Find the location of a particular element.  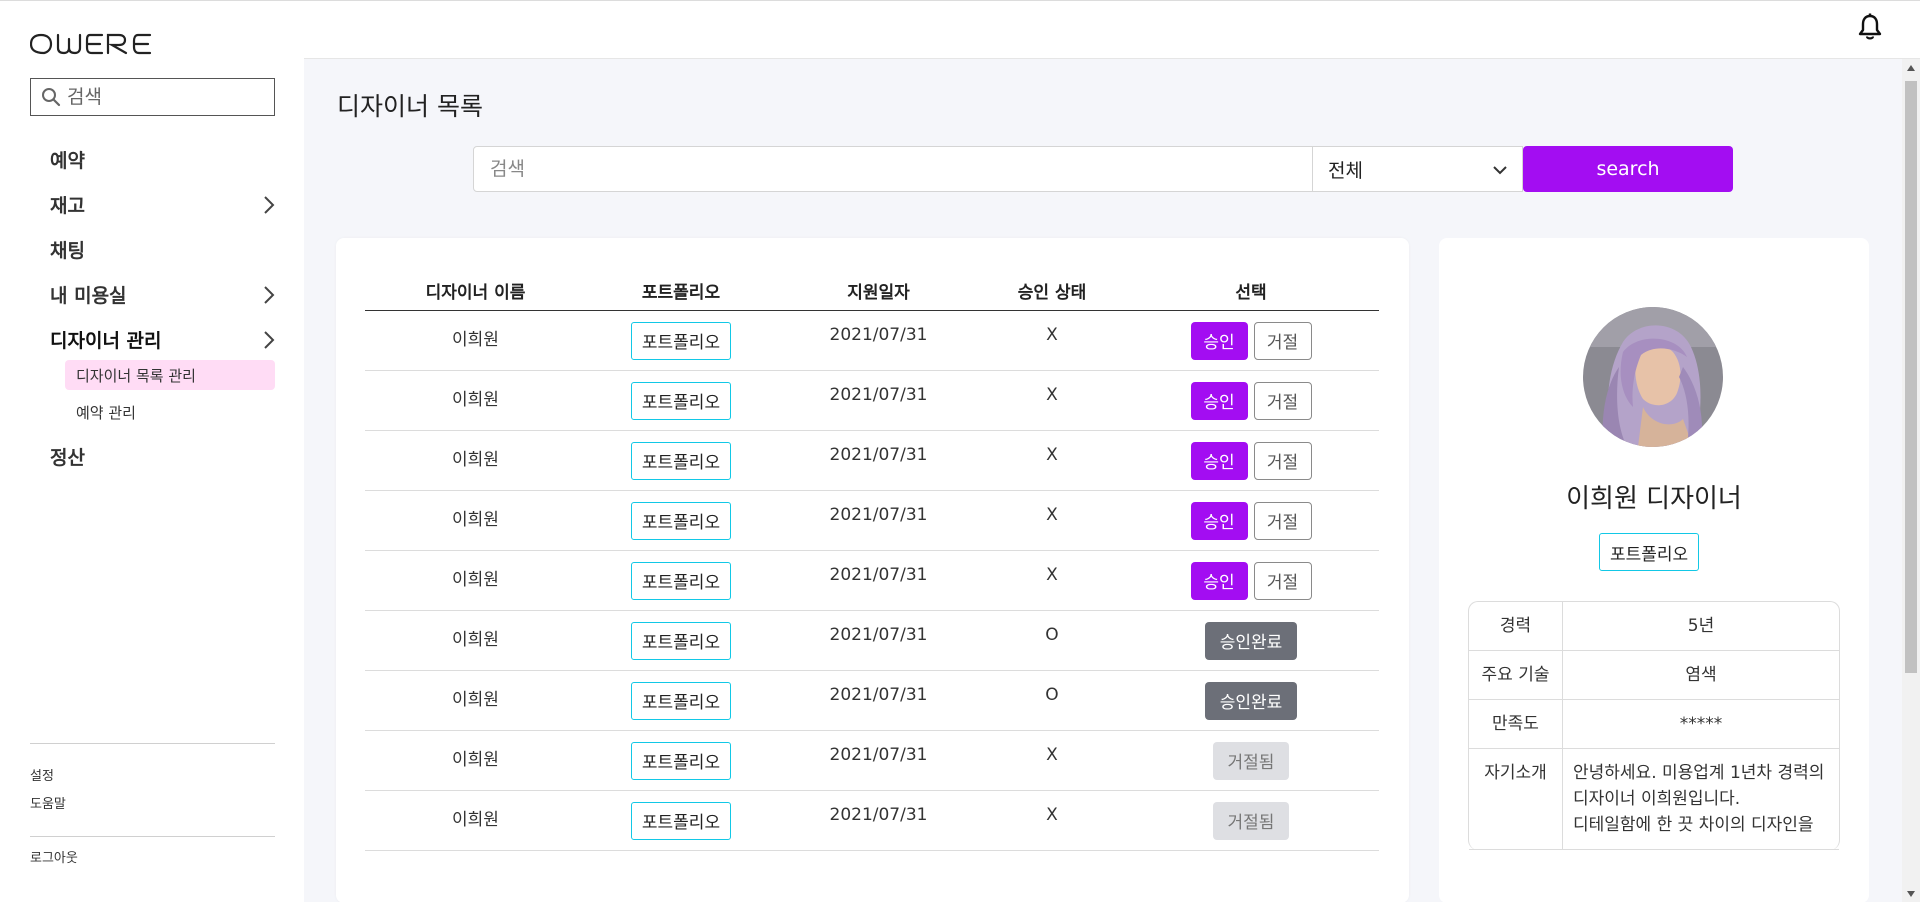

sidebar-item-inventory: 재고 is located at coordinates (162, 204).